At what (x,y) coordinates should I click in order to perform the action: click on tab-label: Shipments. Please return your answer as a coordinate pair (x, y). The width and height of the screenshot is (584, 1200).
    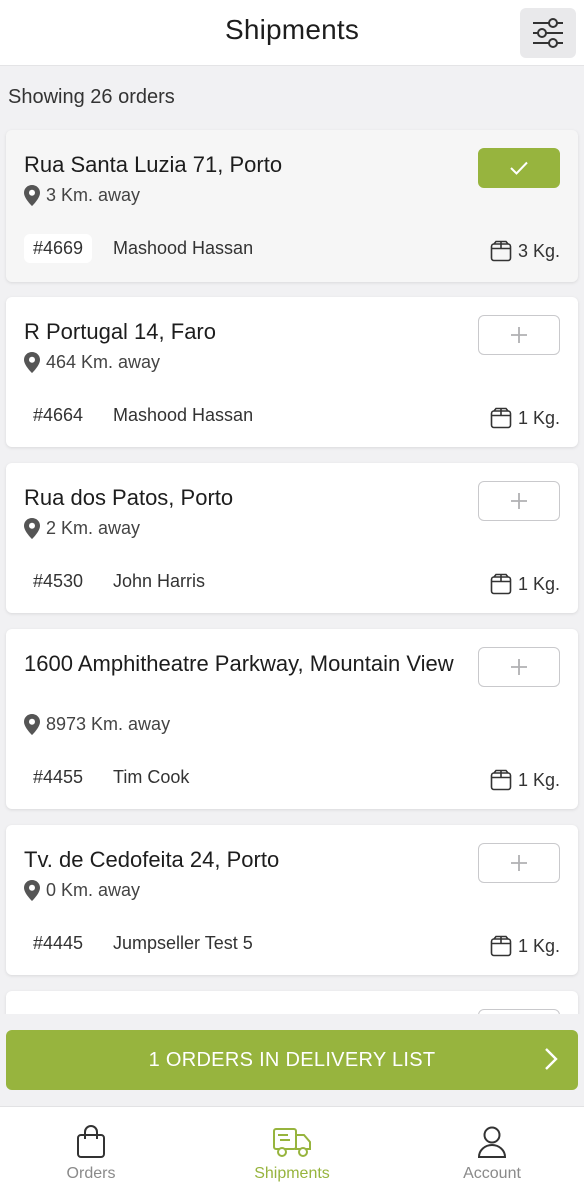
    Looking at the image, I should click on (292, 1173).